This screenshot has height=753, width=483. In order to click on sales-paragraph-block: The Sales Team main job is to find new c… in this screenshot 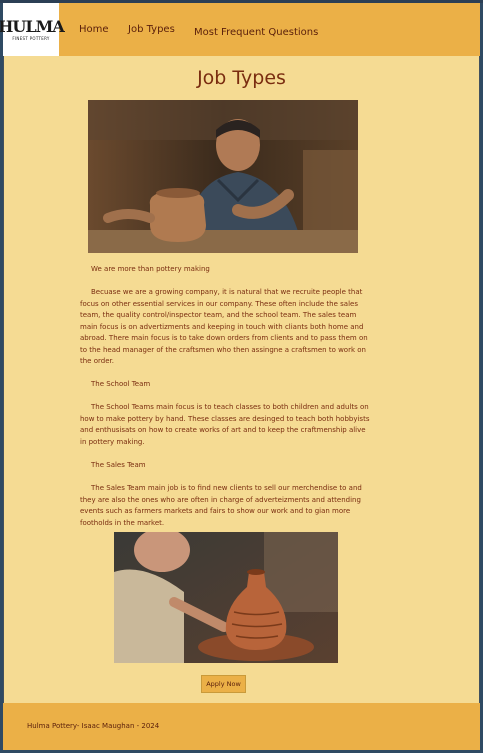, I will do `click(225, 506)`.